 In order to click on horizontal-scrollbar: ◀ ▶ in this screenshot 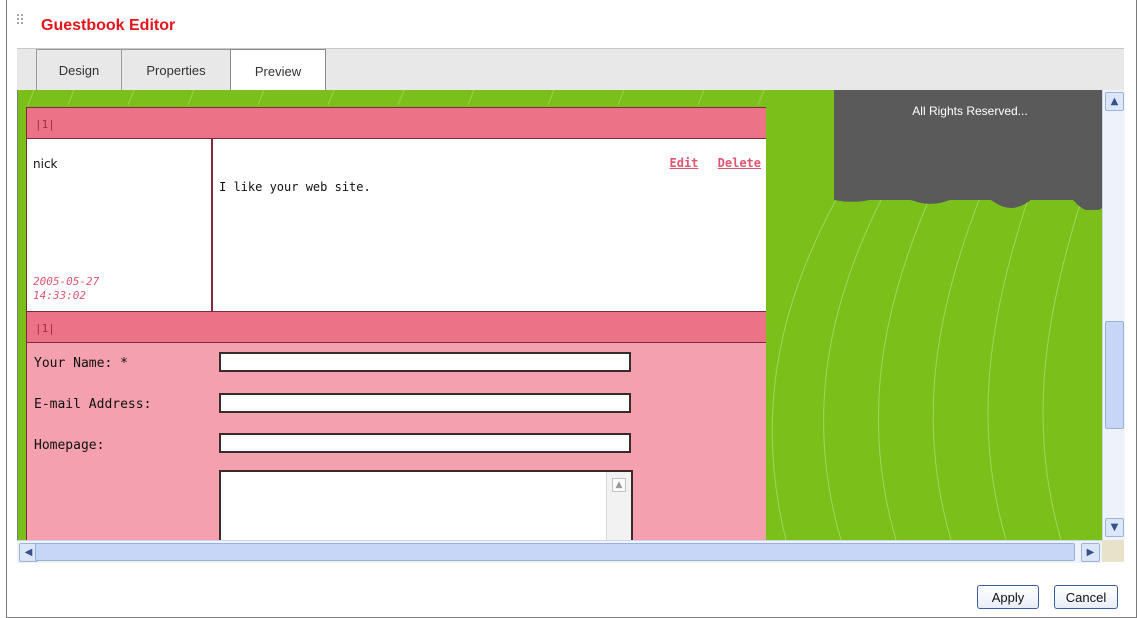, I will do `click(559, 551)`.